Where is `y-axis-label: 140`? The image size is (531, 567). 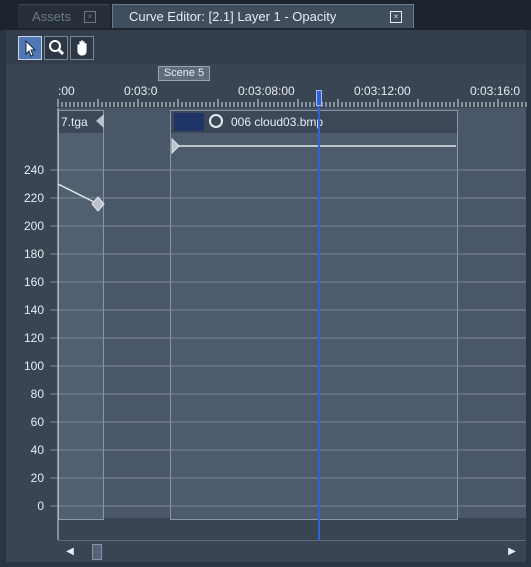
y-axis-label: 140 is located at coordinates (33, 310).